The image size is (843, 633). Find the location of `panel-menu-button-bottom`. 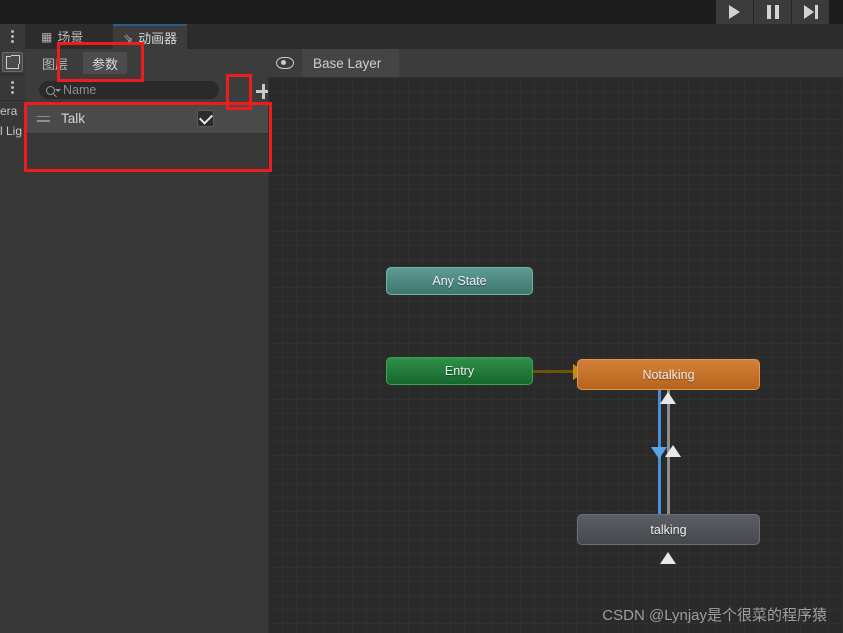

panel-menu-button-bottom is located at coordinates (12, 88).